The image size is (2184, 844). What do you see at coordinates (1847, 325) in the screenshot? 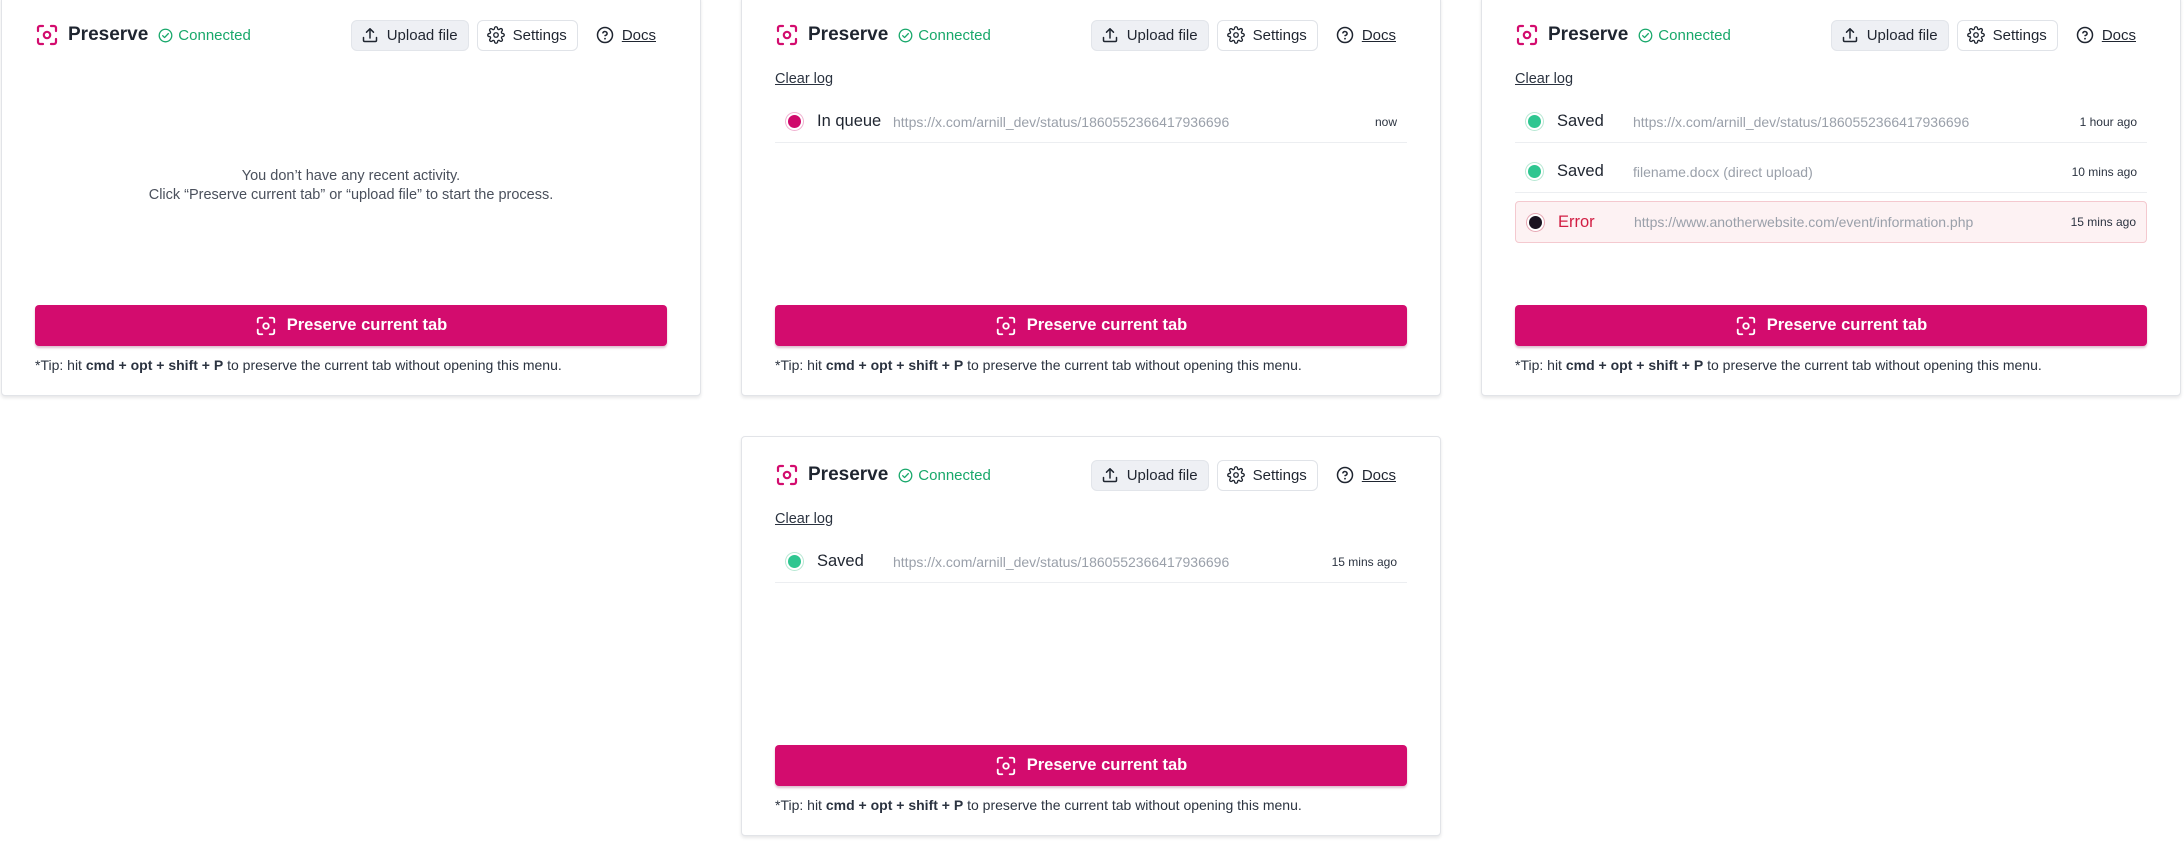
I see `preserve-current-tab-label: Preserve current tab` at bounding box center [1847, 325].